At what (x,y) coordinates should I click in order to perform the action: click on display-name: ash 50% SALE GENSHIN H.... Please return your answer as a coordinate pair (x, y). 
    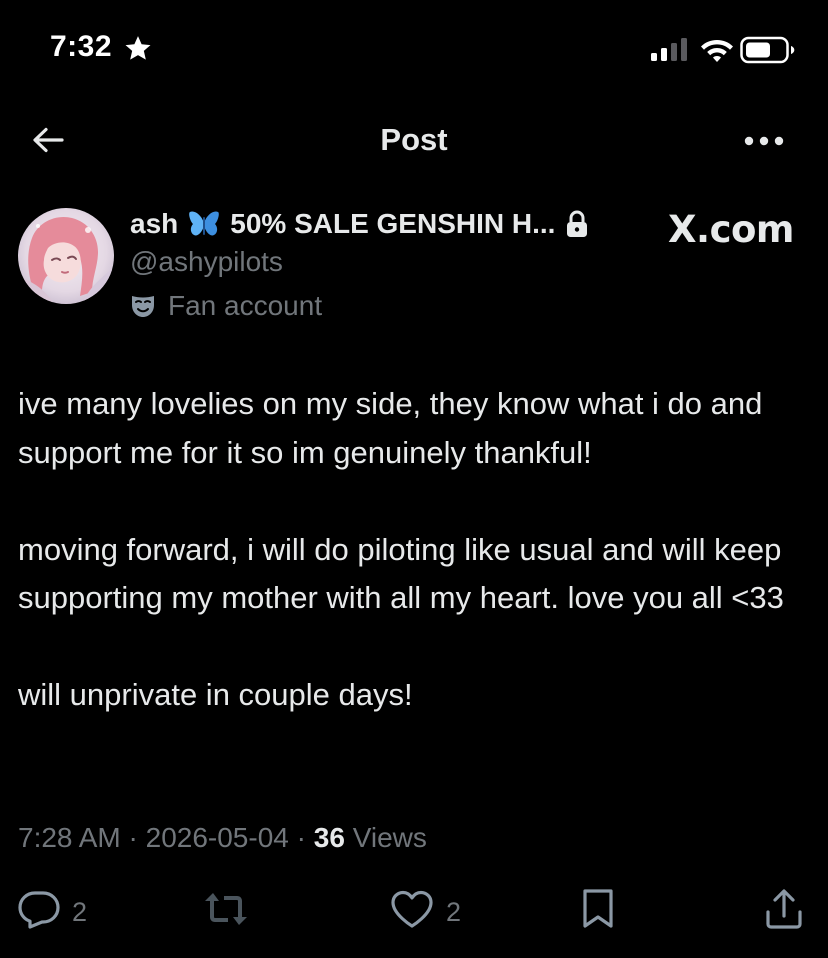
    Looking at the image, I should click on (359, 224).